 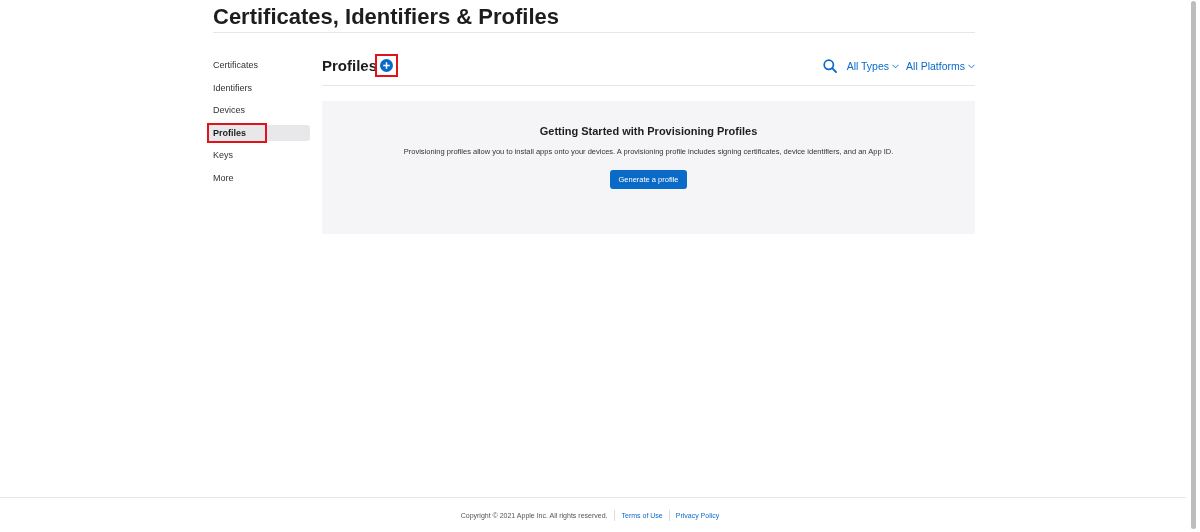 What do you see at coordinates (258, 155) in the screenshot?
I see `sidebar-item: Keys` at bounding box center [258, 155].